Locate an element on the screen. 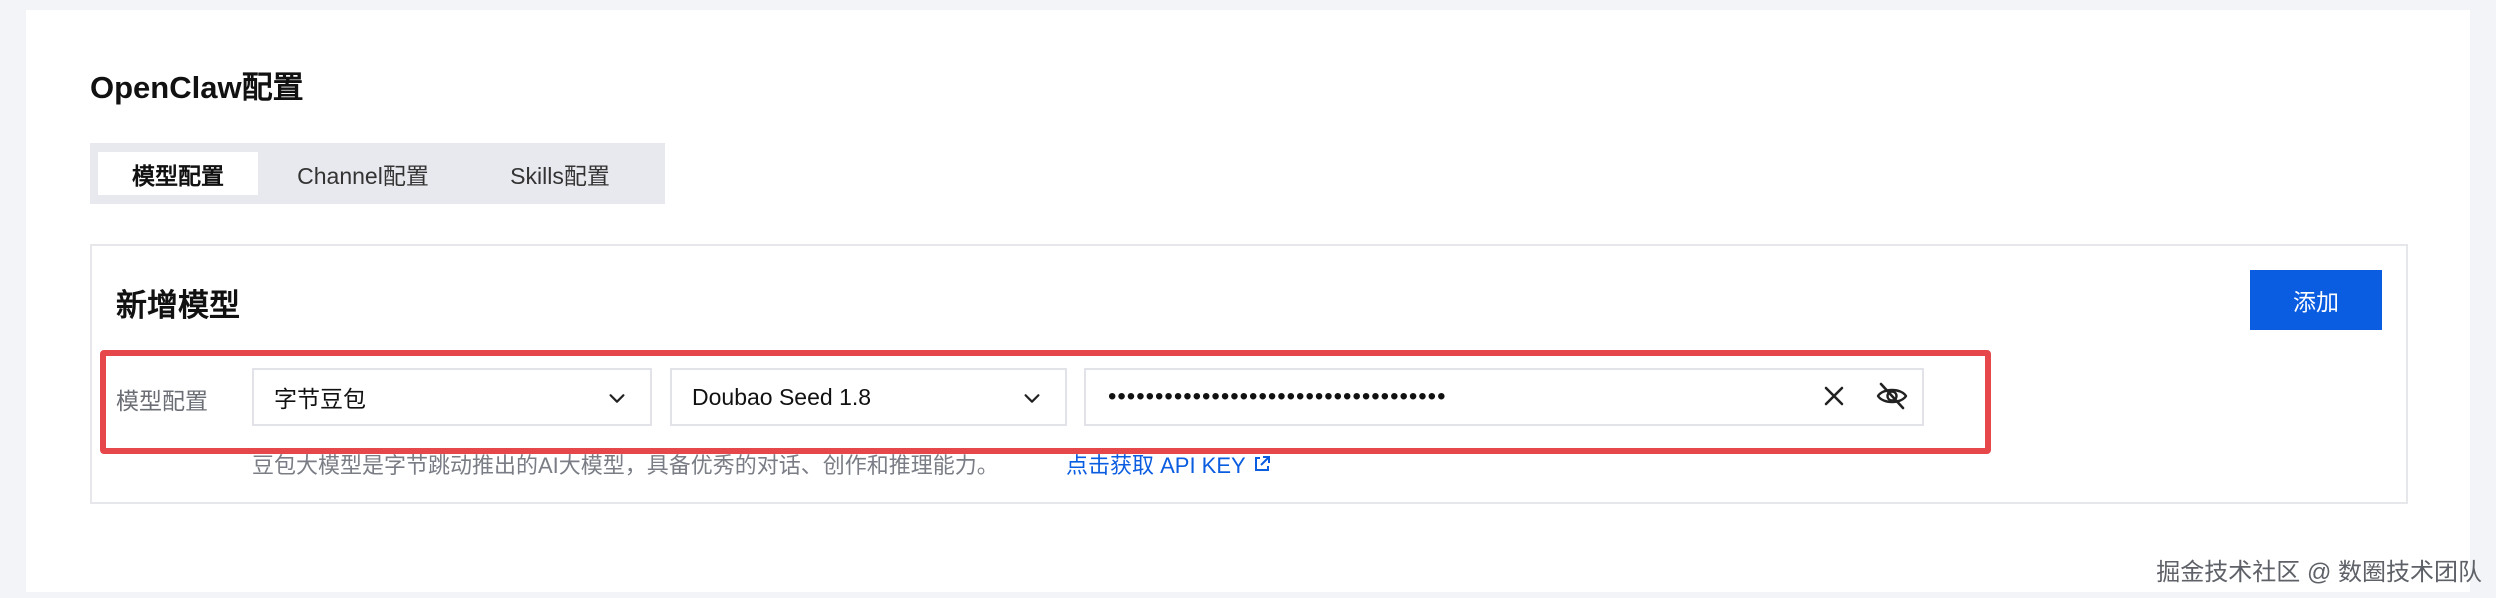 Image resolution: width=2496 pixels, height=598 pixels. external-link-icon is located at coordinates (1262, 463).